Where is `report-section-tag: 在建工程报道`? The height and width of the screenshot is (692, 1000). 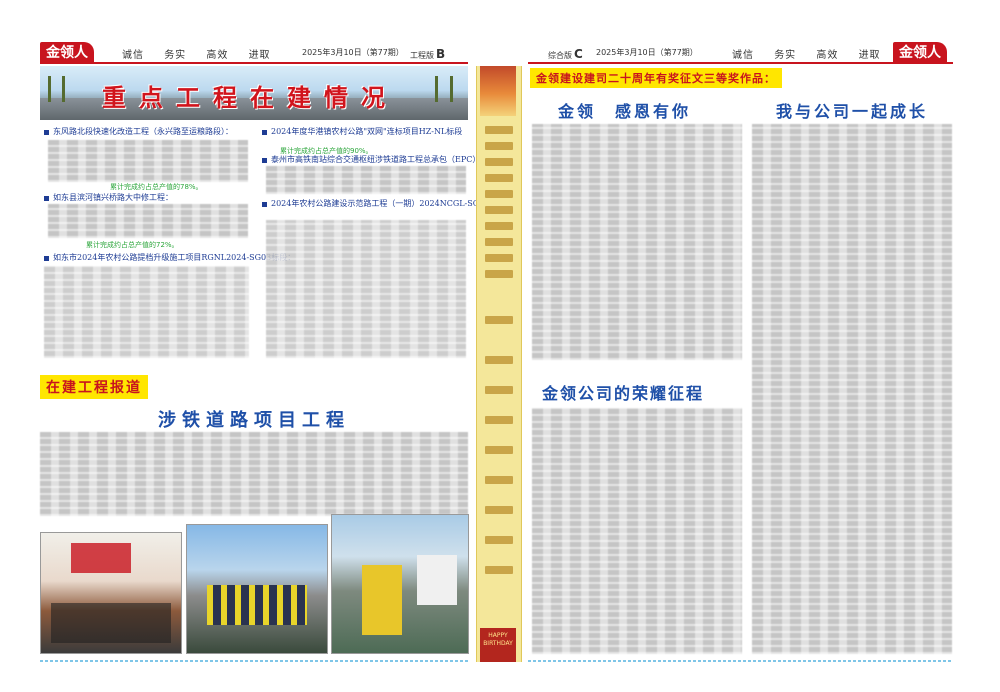 report-section-tag: 在建工程报道 is located at coordinates (94, 387).